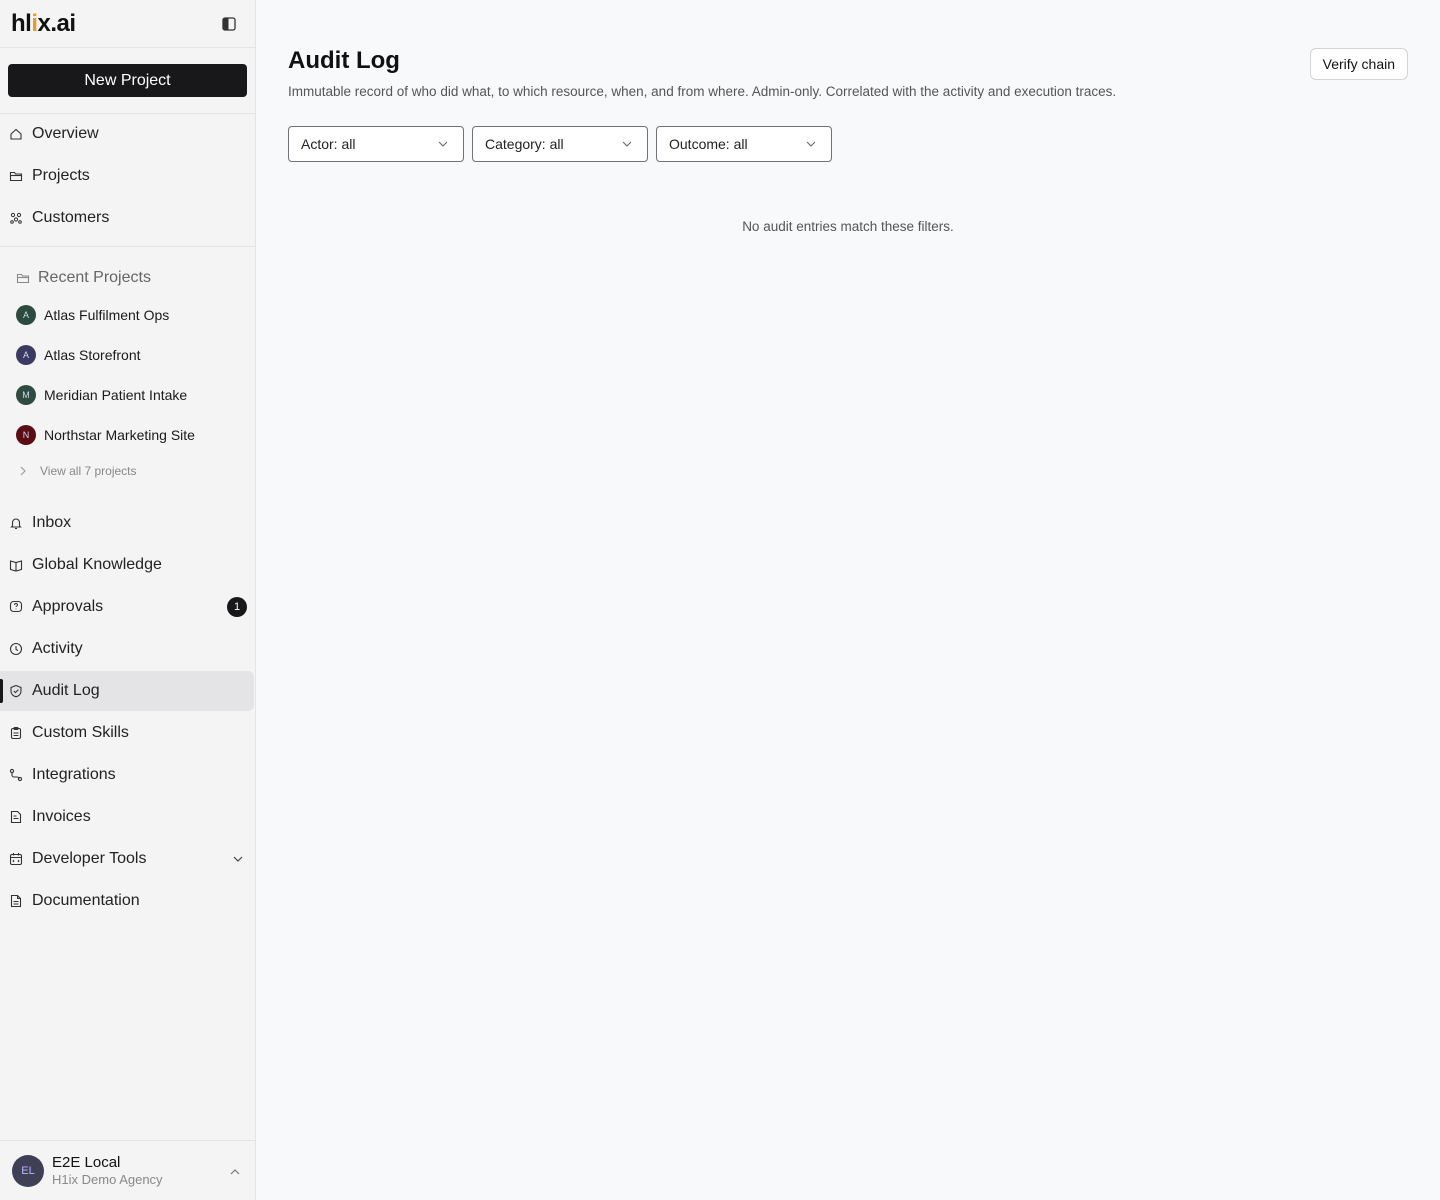  What do you see at coordinates (74, 774) in the screenshot?
I see `sidebar-item-label: Integrations` at bounding box center [74, 774].